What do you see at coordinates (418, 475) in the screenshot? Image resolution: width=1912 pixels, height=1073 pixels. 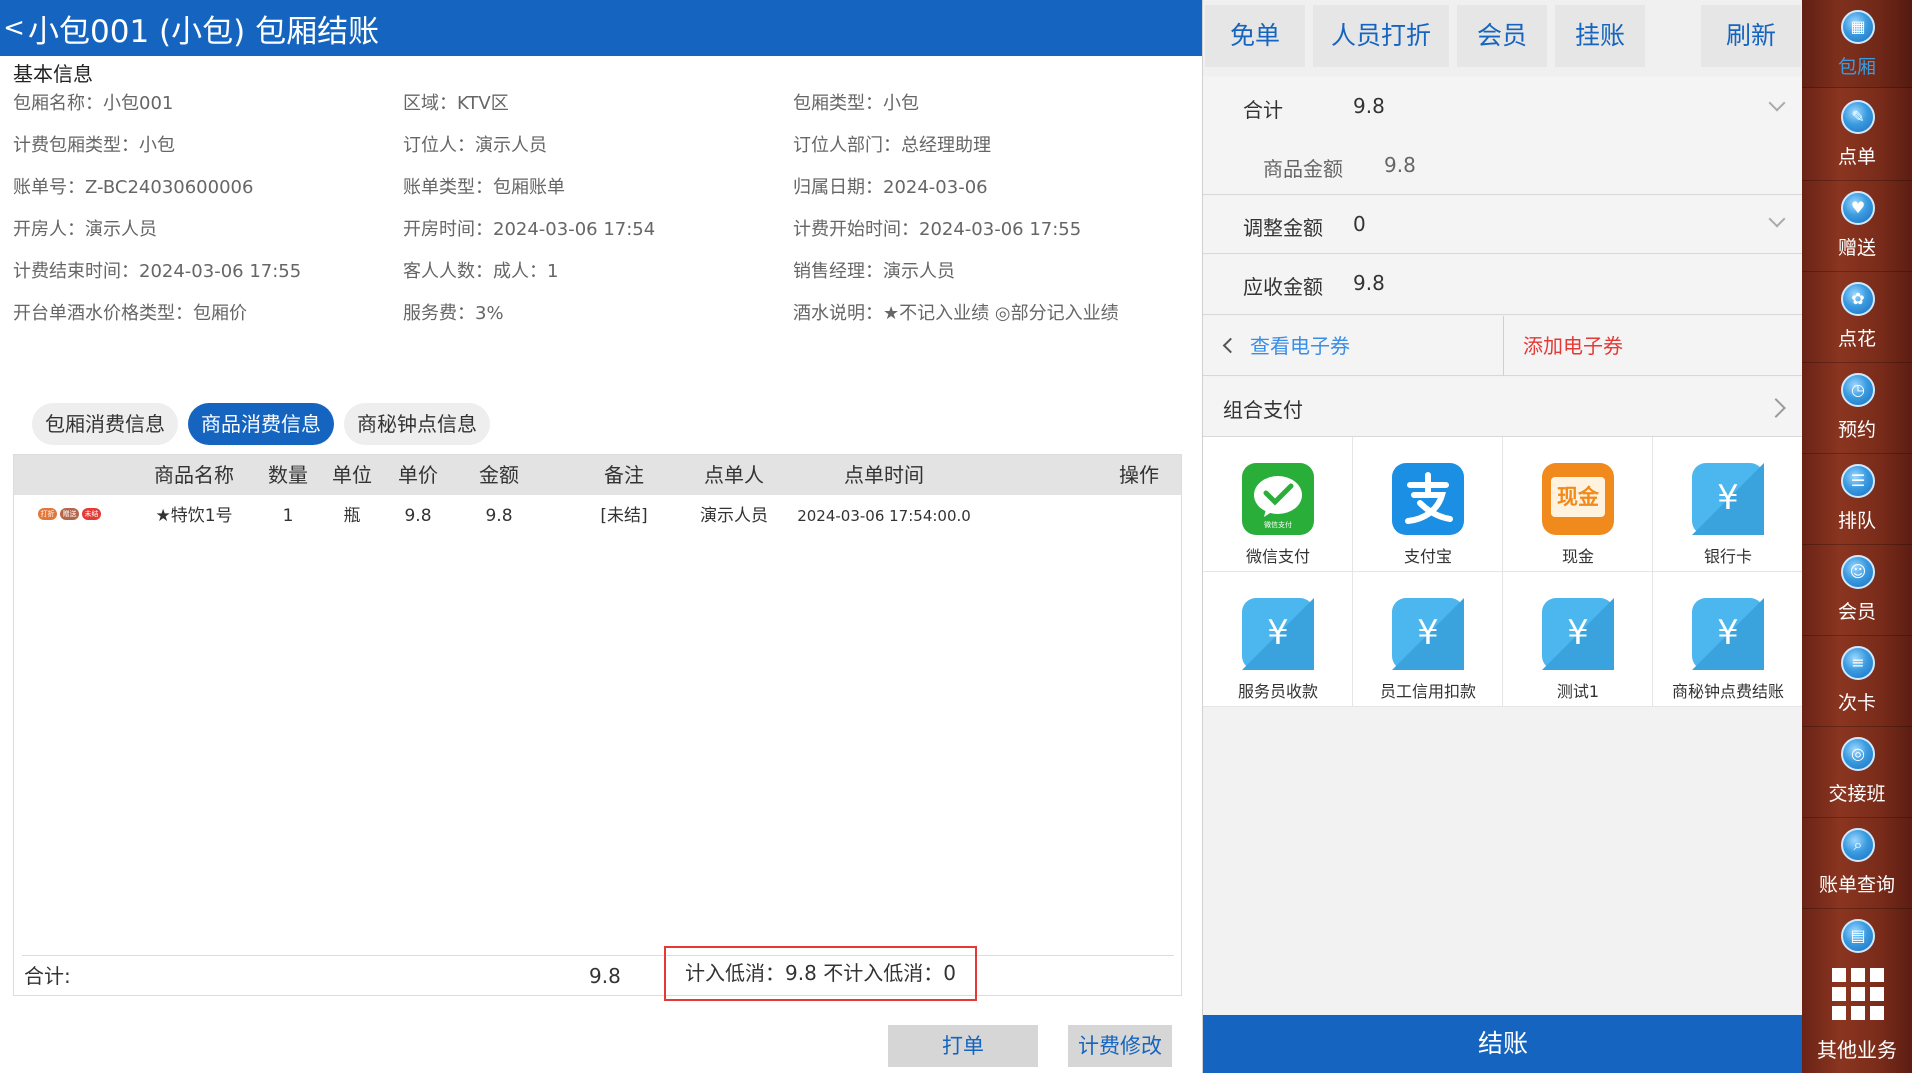 I see `col-price: 单价` at bounding box center [418, 475].